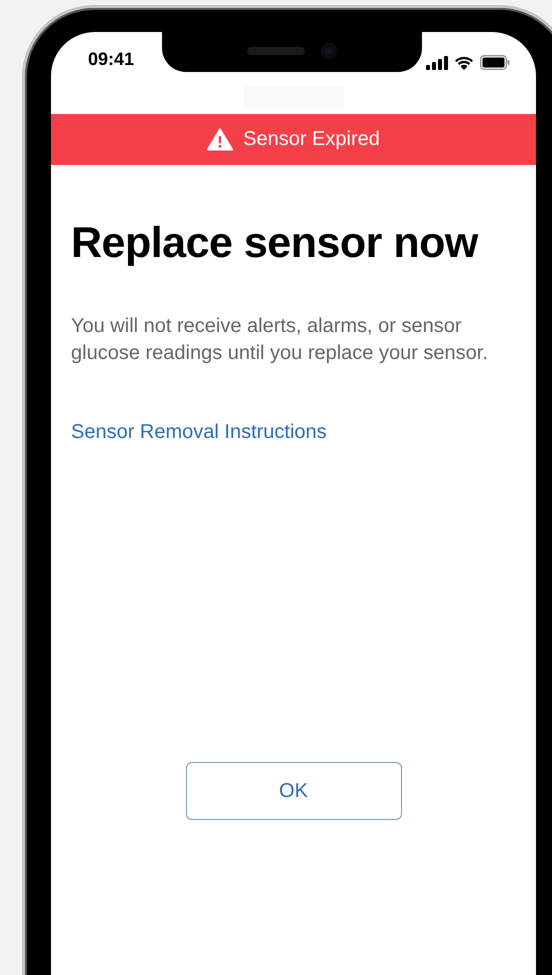 The width and height of the screenshot is (552, 975). Describe the element at coordinates (464, 62) in the screenshot. I see `wifi-icon` at that location.